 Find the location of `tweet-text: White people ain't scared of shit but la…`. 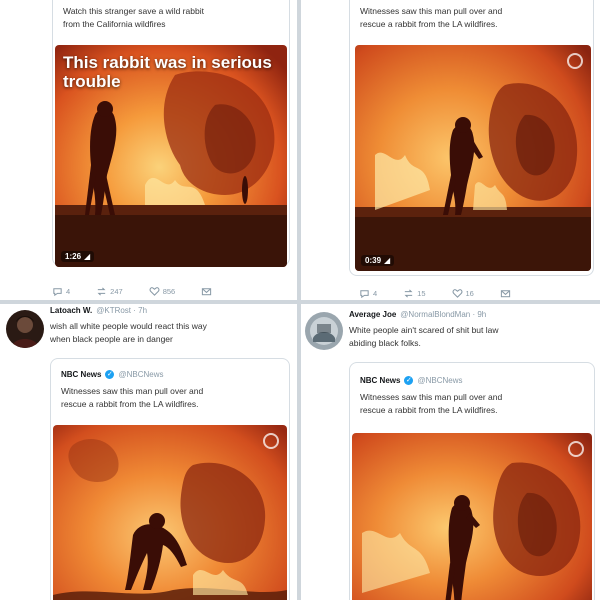

tweet-text: White people ain't scared of shit but la… is located at coordinates (424, 337).